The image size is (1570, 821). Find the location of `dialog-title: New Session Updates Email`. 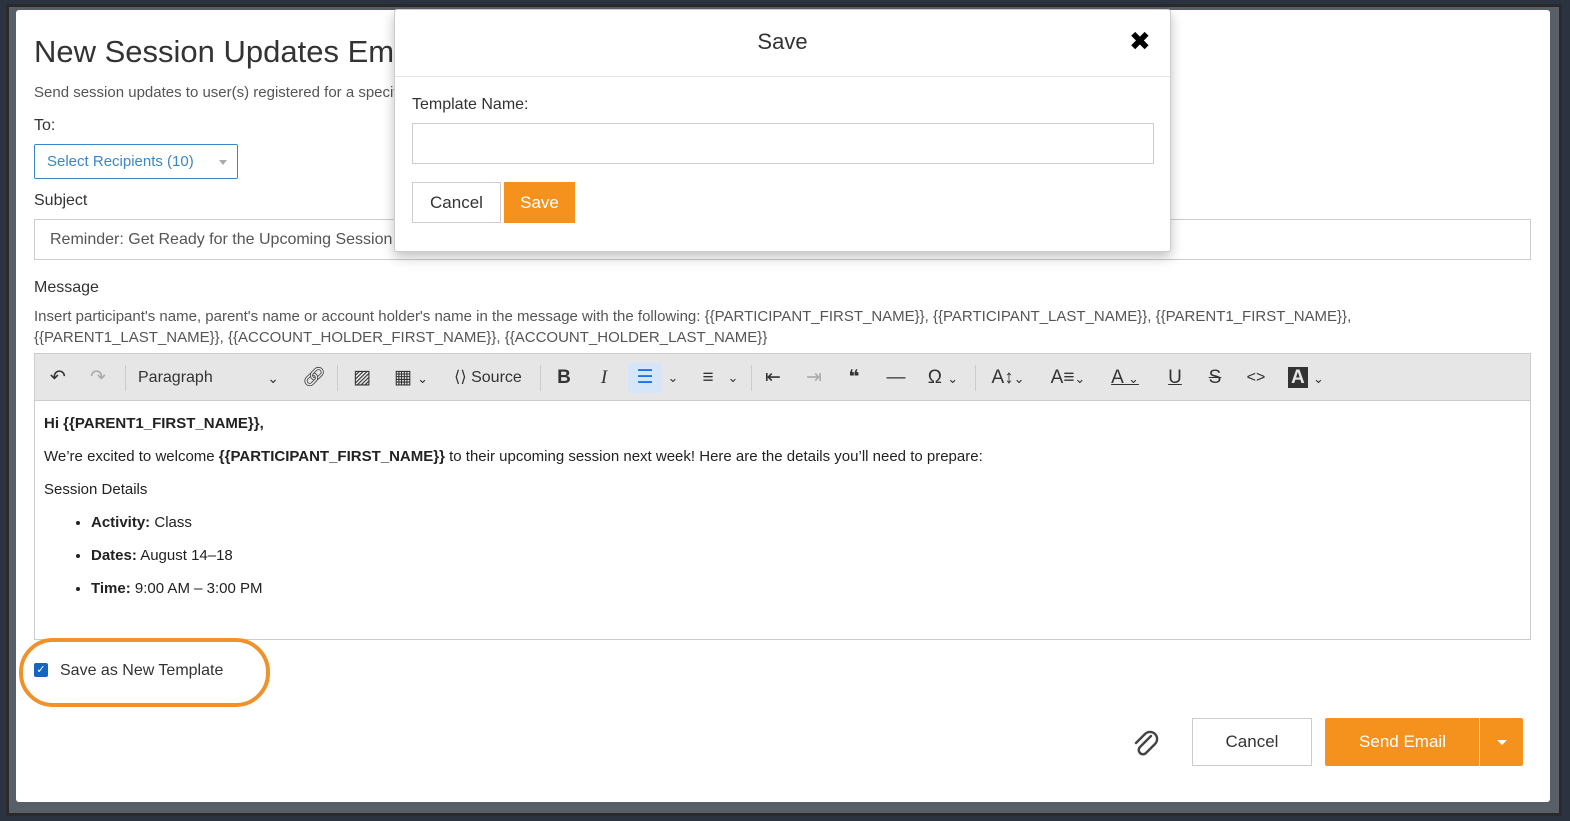

dialog-title: New Session Updates Email is located at coordinates (230, 51).